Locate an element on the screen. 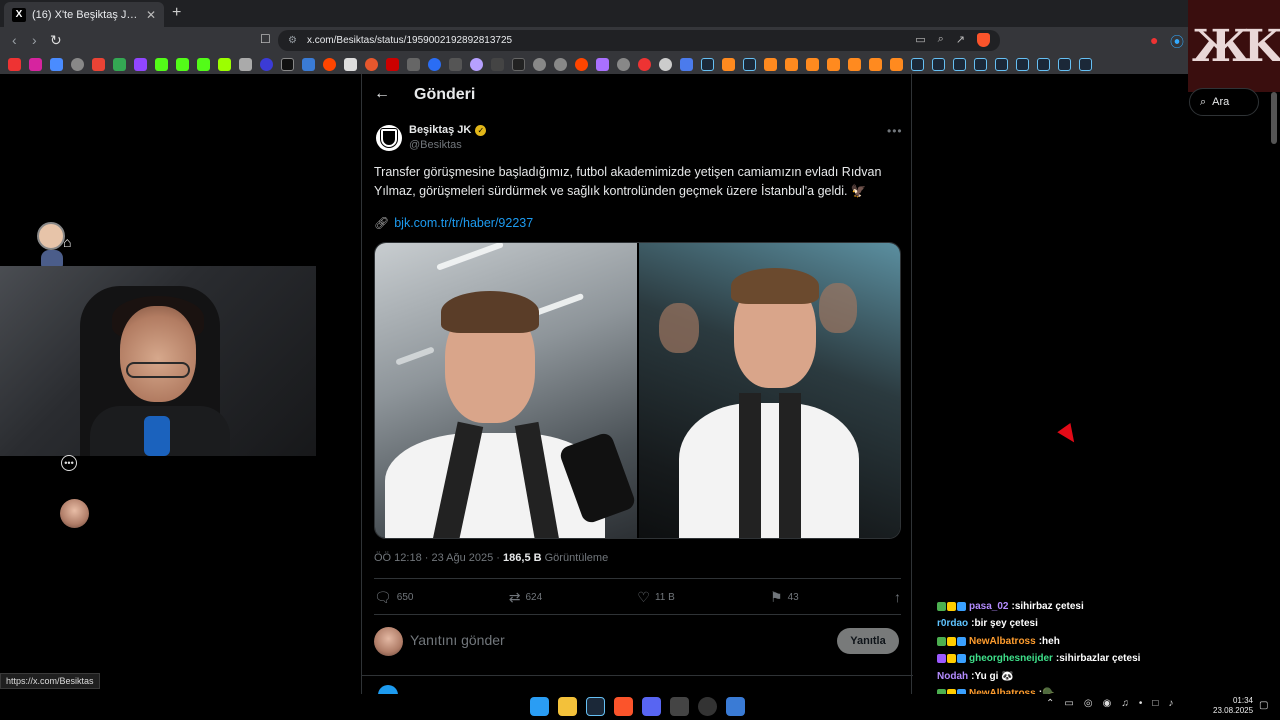  monitor-icon: □ is located at coordinates (1155, 703).